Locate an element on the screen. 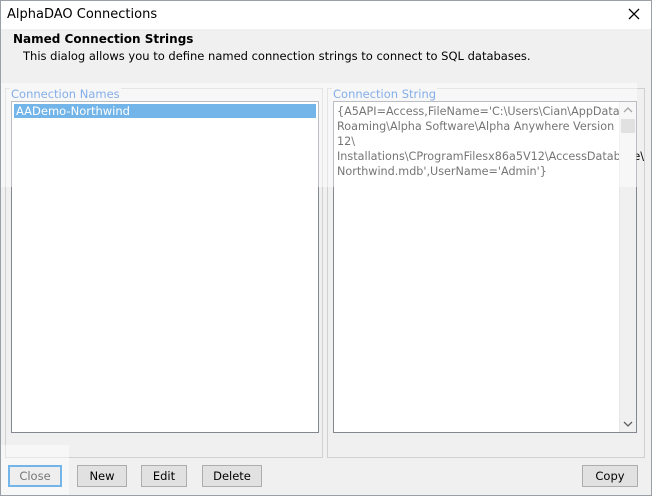 The width and height of the screenshot is (652, 496). scroll-down-arrow-icon is located at coordinates (628, 424).